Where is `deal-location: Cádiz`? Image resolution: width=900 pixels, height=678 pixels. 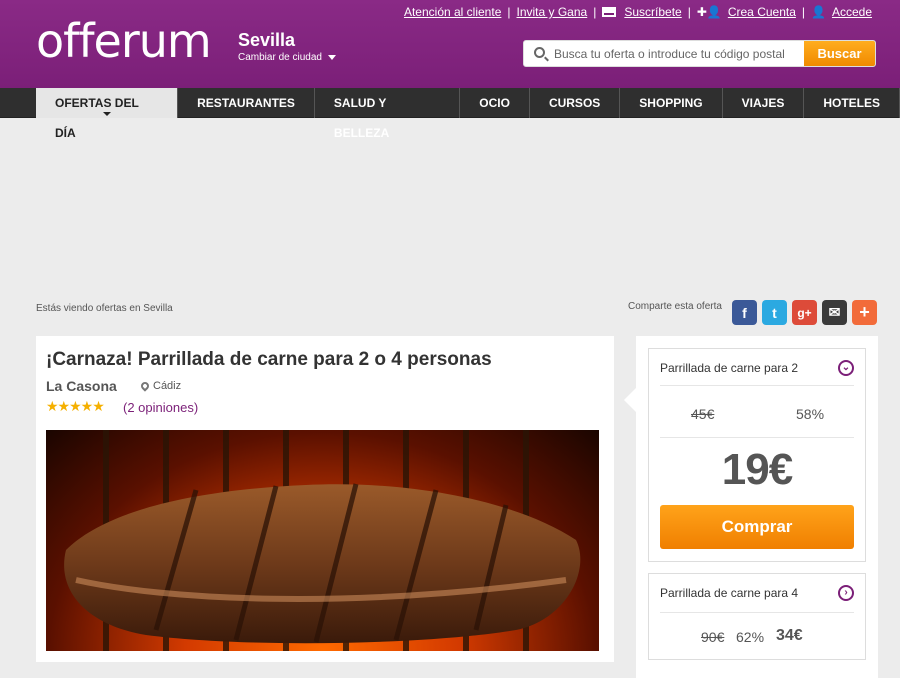 deal-location: Cádiz is located at coordinates (160, 386).